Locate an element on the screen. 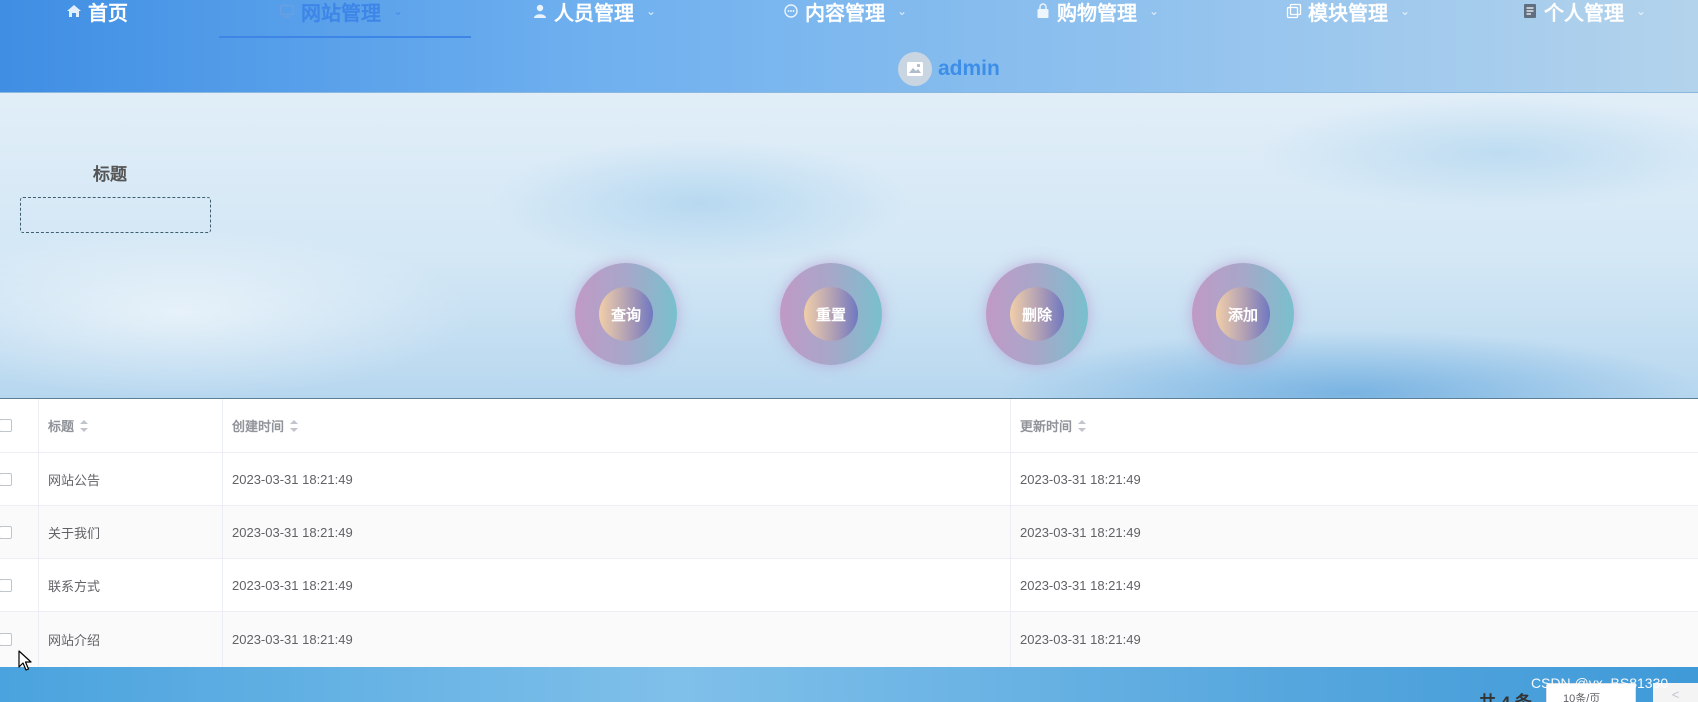 This screenshot has width=1698, height=702. chat-icon is located at coordinates (791, 11).